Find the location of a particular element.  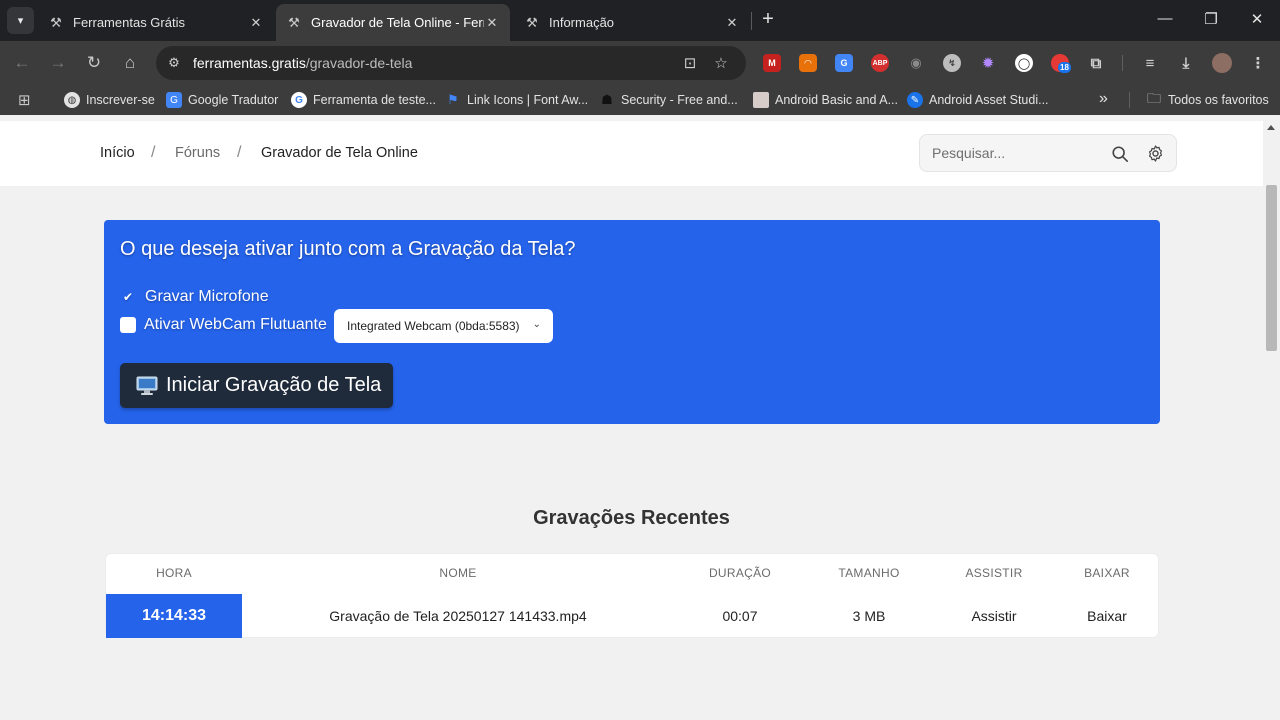

download-icon: ⤓ is located at coordinates (1186, 63).